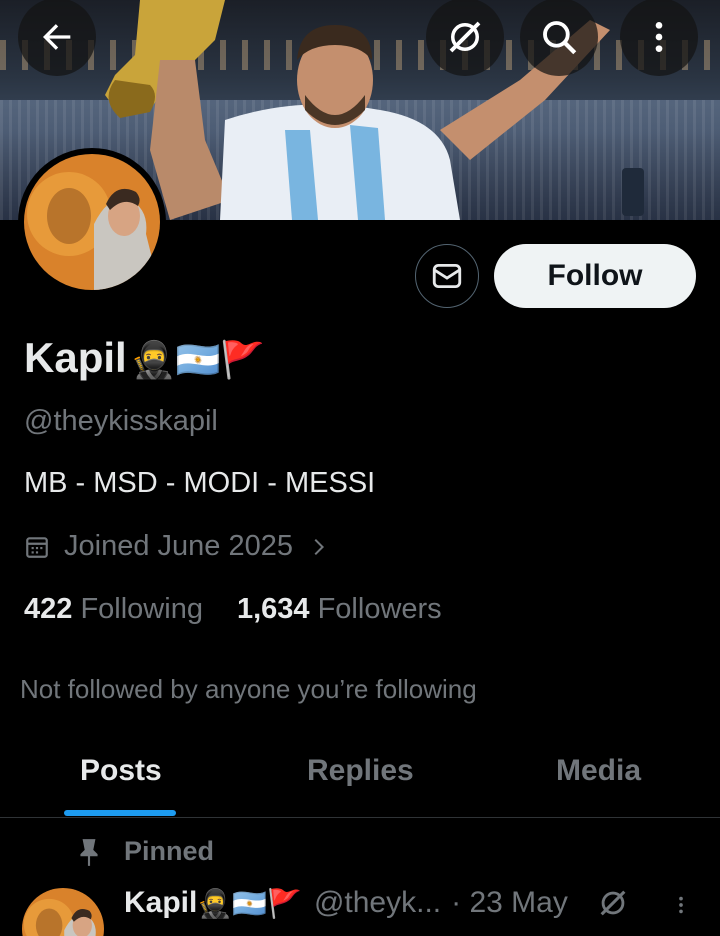 The image size is (720, 936). I want to click on more-options-button, so click(659, 38).